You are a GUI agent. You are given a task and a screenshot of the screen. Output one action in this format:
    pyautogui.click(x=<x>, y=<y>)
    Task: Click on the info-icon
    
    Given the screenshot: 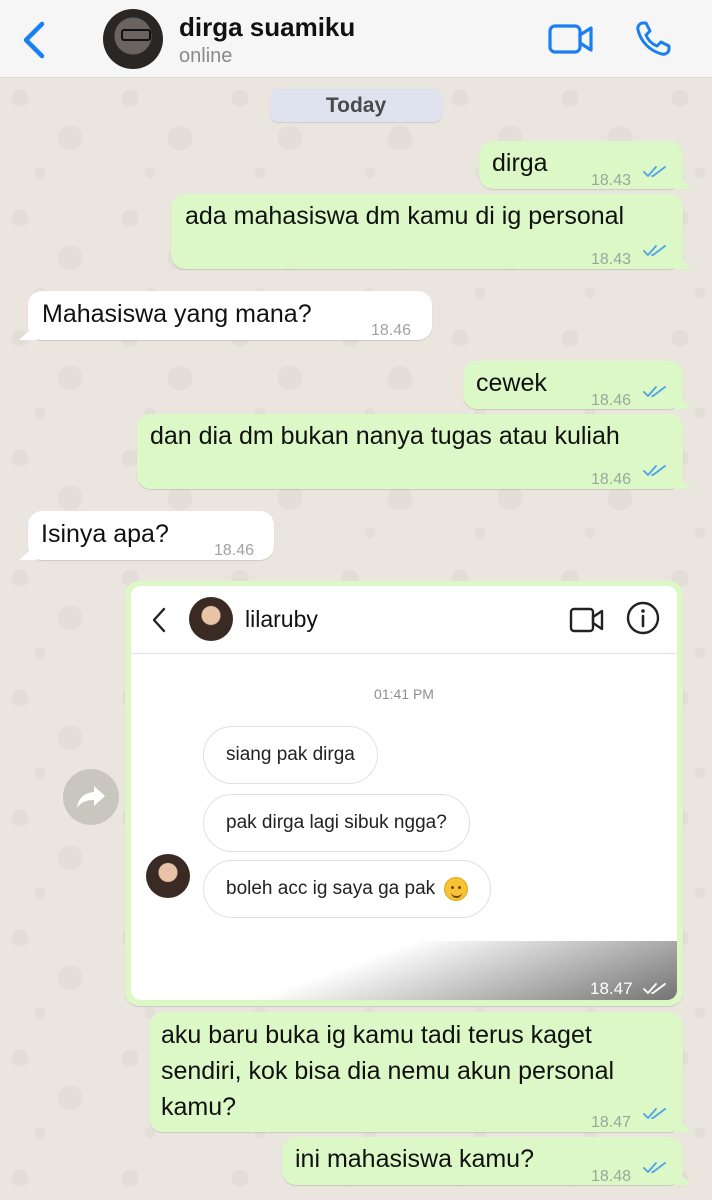 What is the action you would take?
    pyautogui.click(x=643, y=618)
    